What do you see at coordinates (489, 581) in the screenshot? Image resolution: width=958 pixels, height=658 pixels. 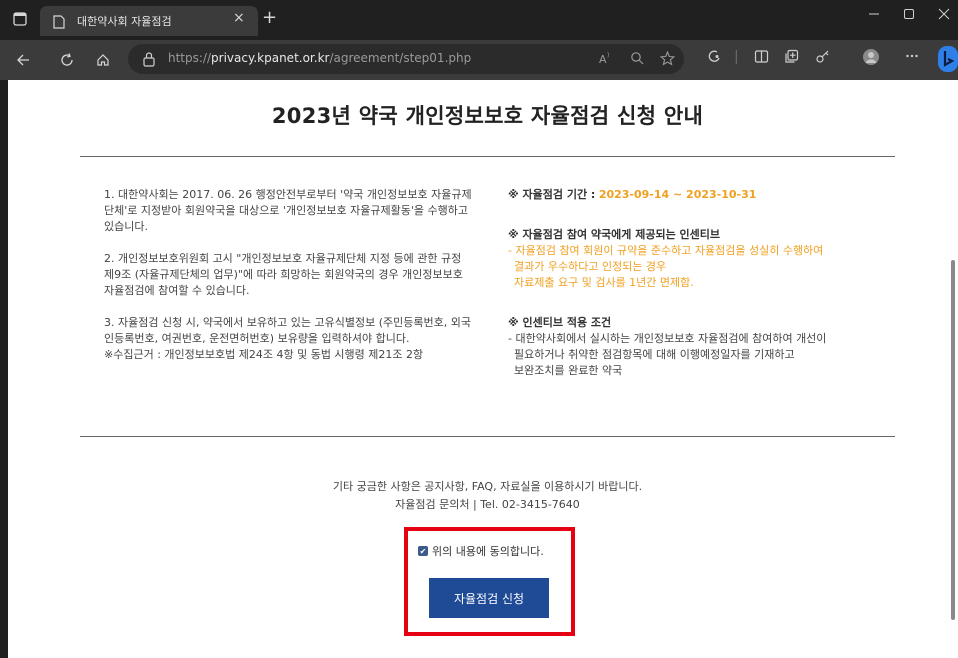 I see `highlight-box` at bounding box center [489, 581].